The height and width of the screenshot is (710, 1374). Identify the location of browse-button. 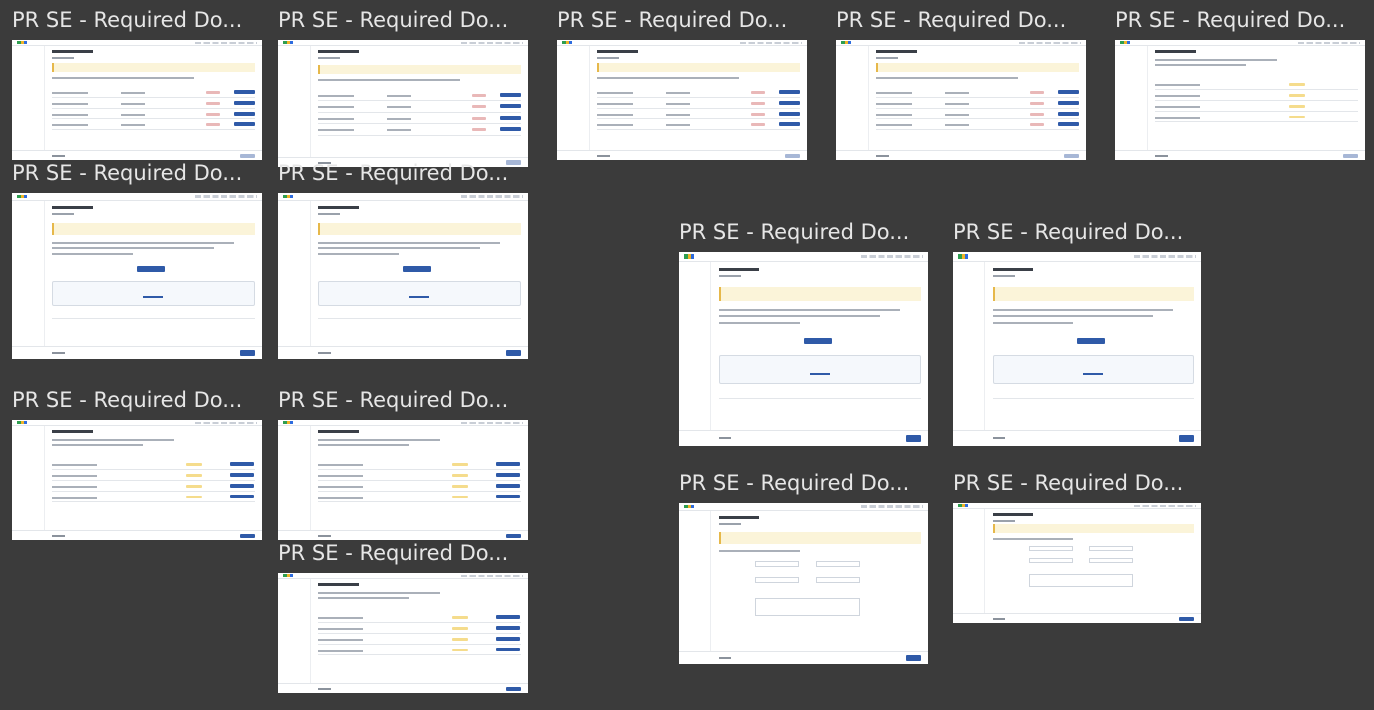
(419, 297).